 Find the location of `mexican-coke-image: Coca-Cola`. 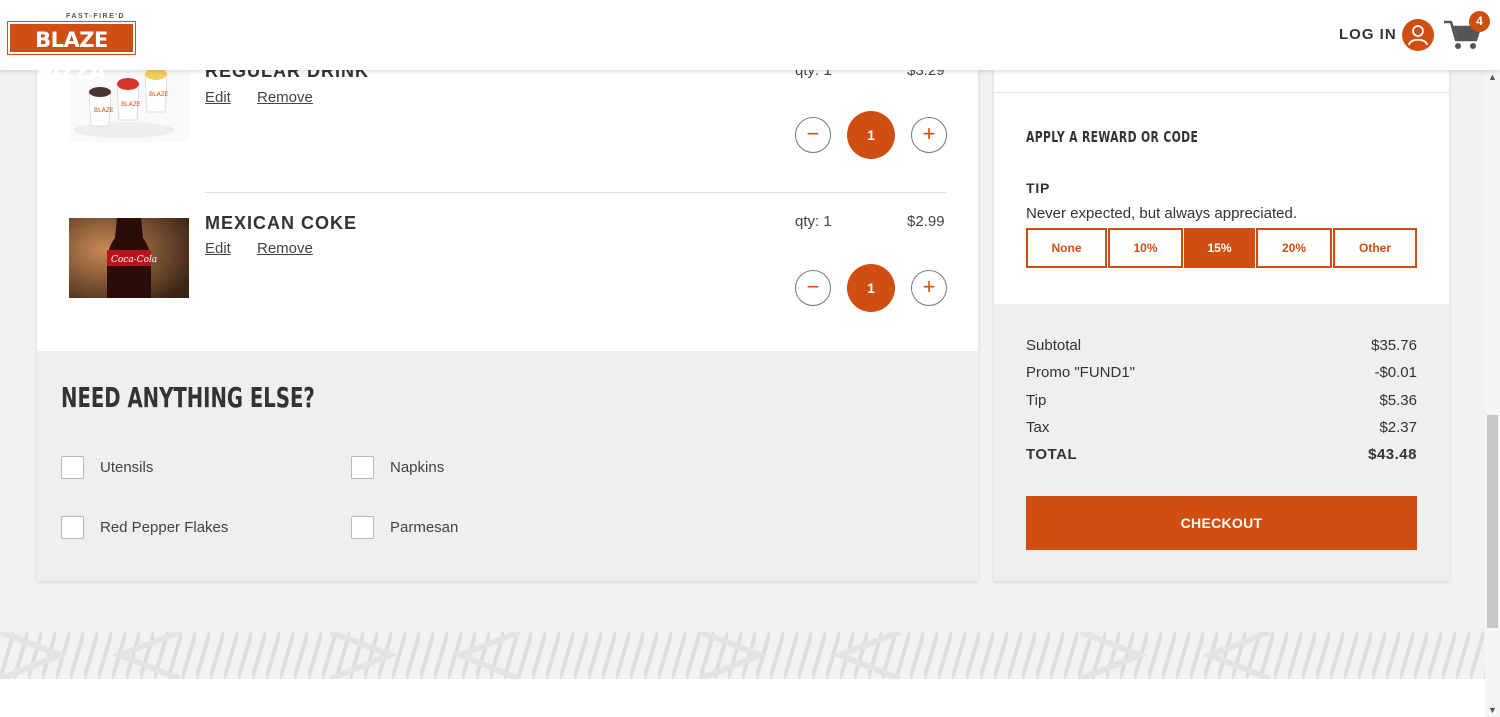

mexican-coke-image: Coca-Cola is located at coordinates (129, 258).